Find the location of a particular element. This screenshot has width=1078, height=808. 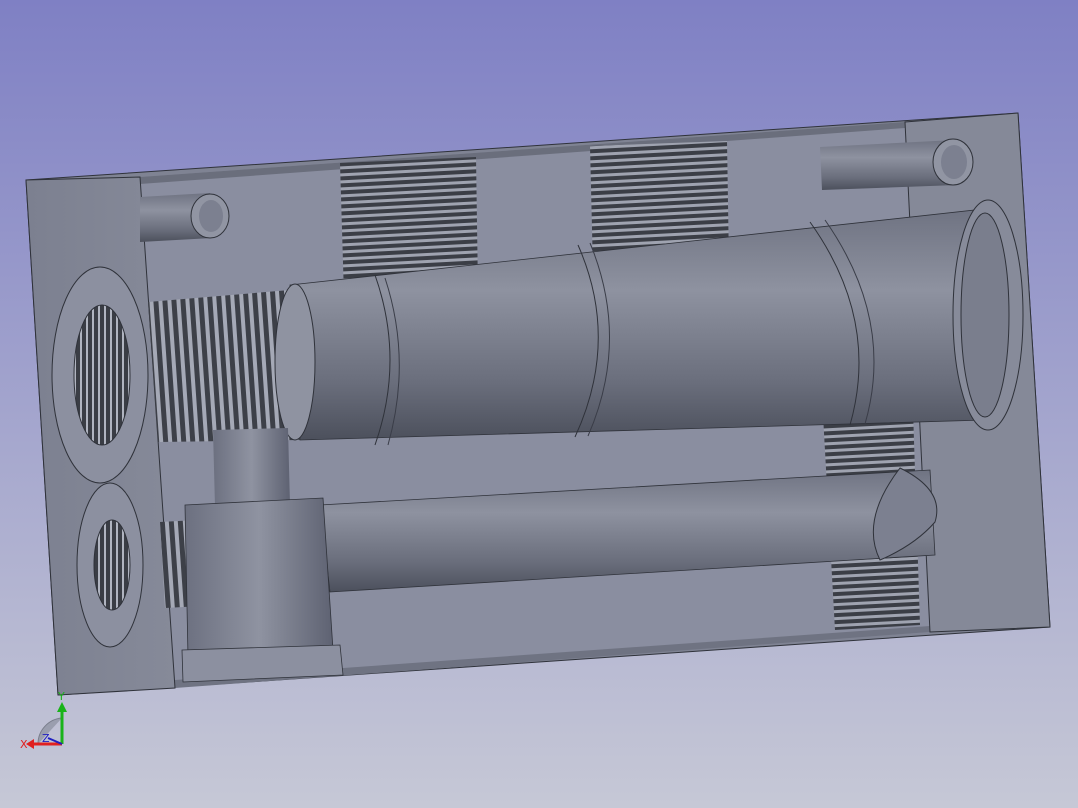

left-top-pin-hole is located at coordinates (211, 216).